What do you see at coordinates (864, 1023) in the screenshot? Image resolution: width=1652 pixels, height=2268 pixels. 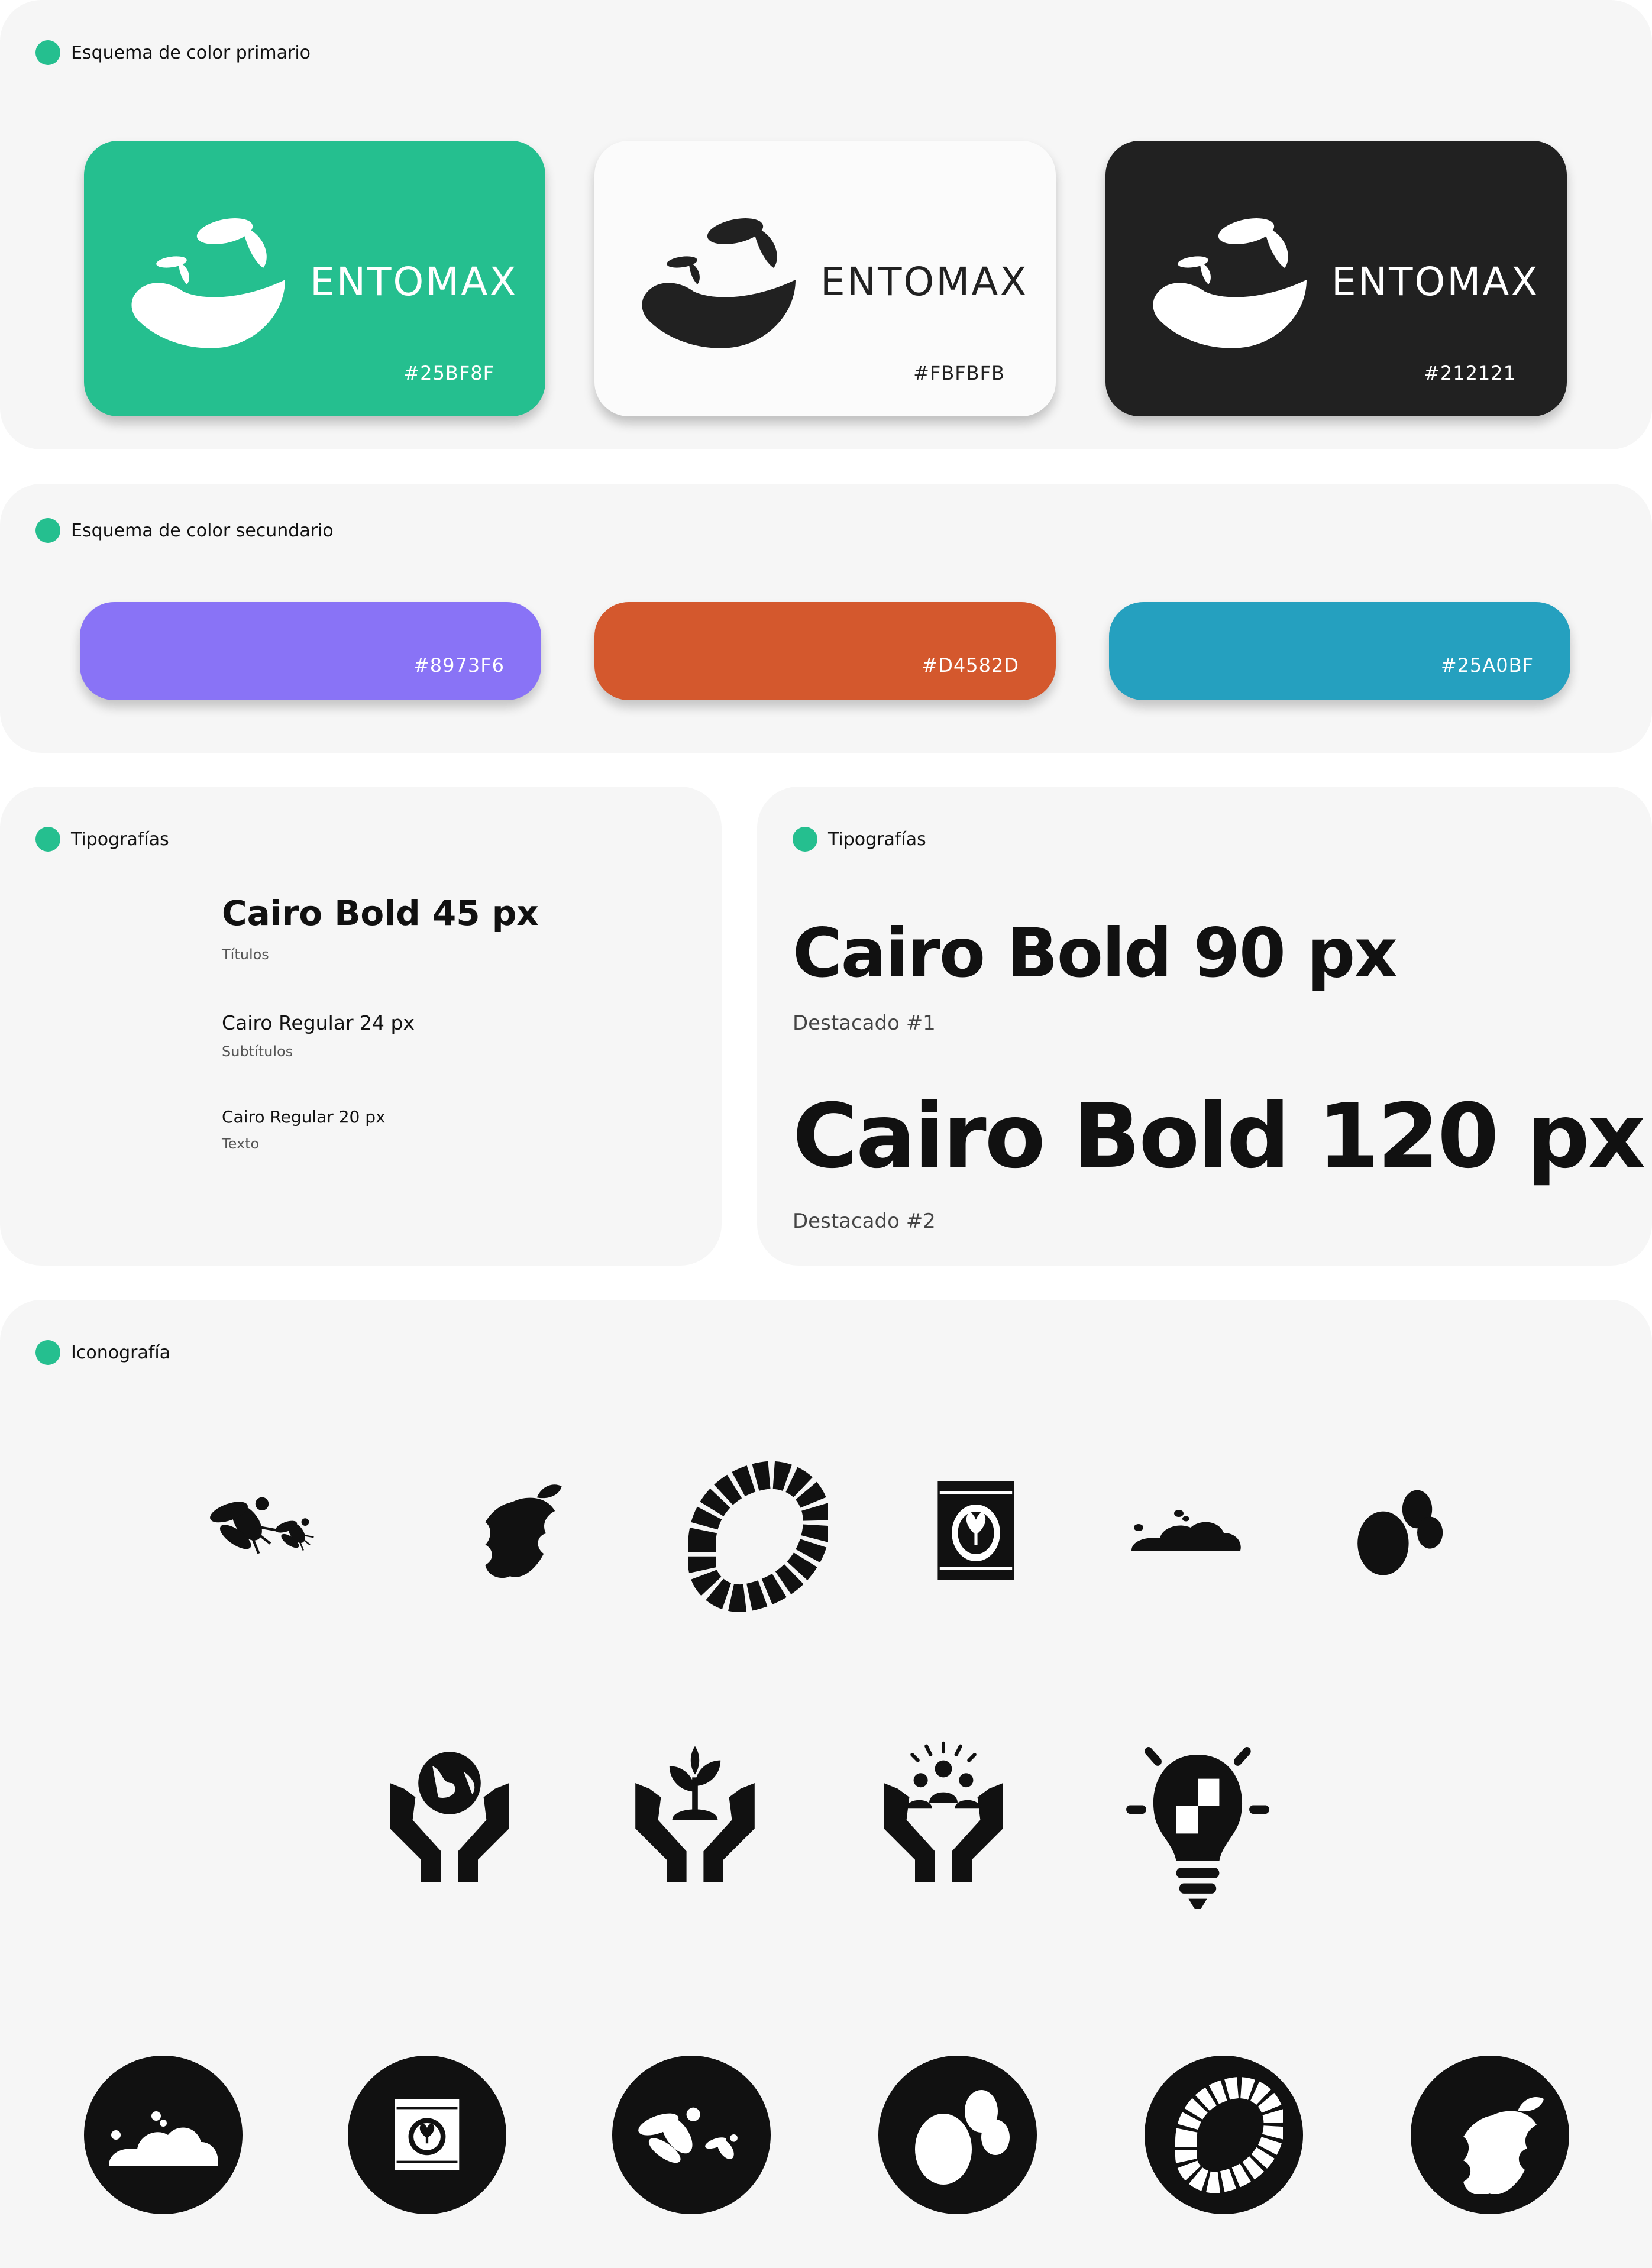 I see `type-usage-highlight-1: Destacado #1` at bounding box center [864, 1023].